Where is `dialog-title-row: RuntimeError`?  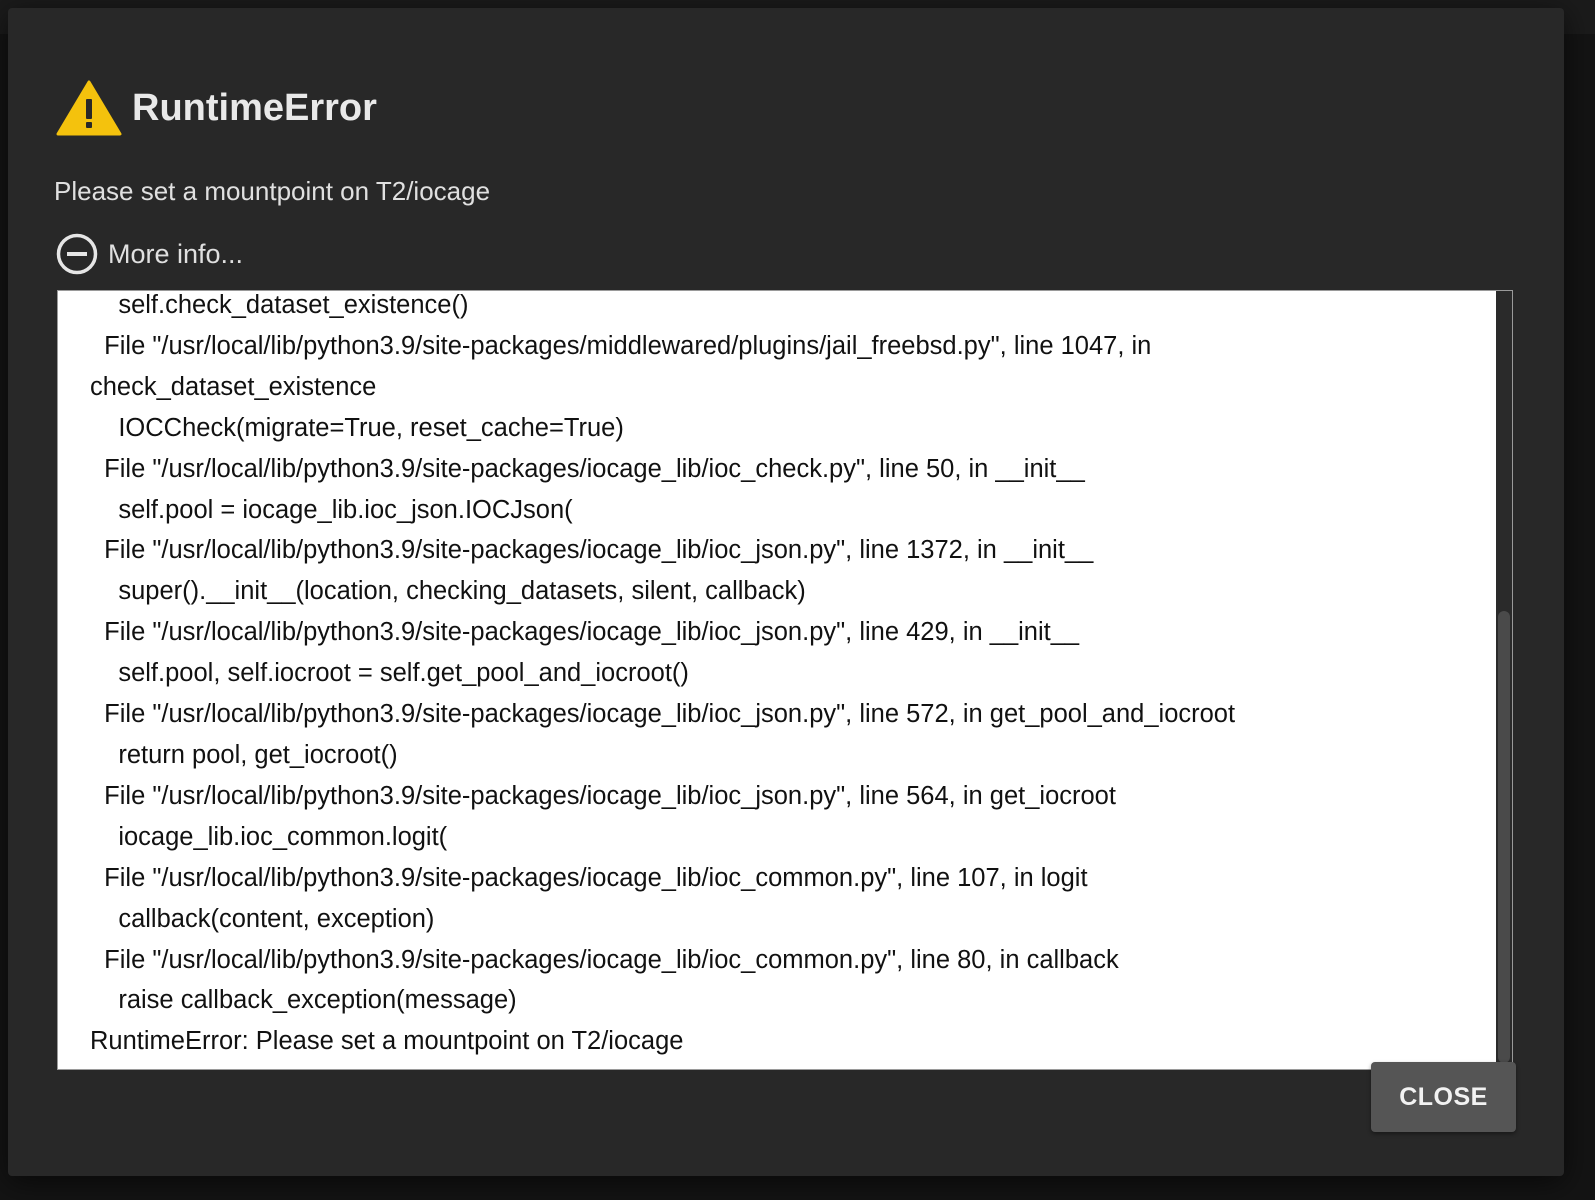 dialog-title-row: RuntimeError is located at coordinates (216, 108).